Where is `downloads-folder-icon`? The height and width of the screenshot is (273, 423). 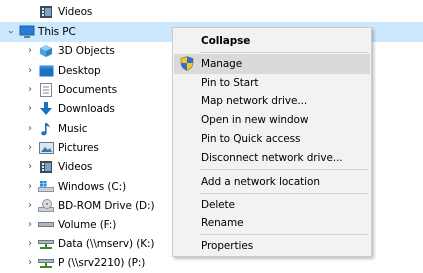 downloads-folder-icon is located at coordinates (46, 109).